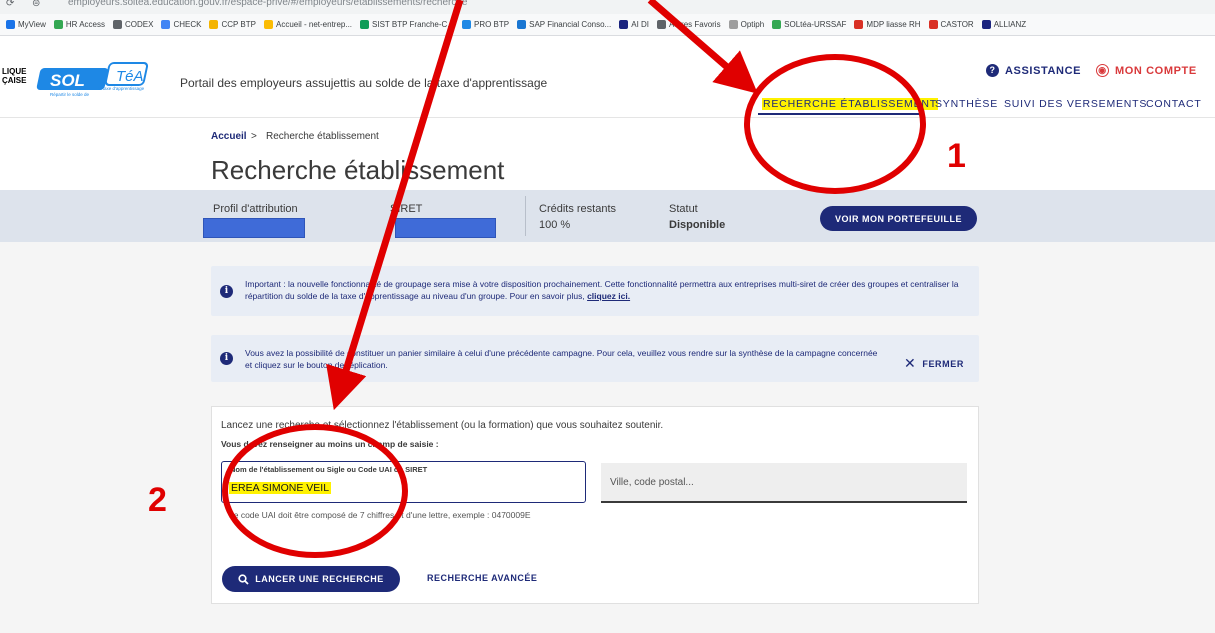 This screenshot has width=1215, height=633. Describe the element at coordinates (697, 225) in the screenshot. I see `status-value: Disponible` at that location.